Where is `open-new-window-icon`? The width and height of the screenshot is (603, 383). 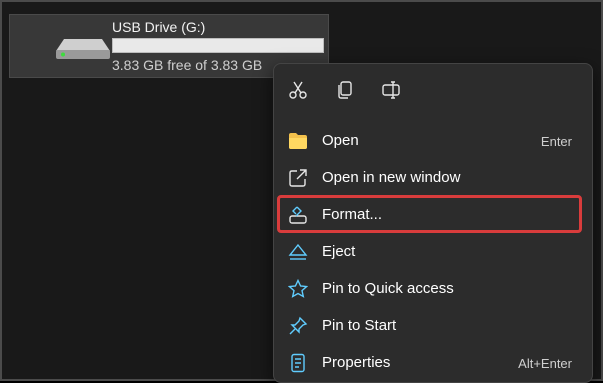
open-new-window-icon is located at coordinates (298, 178).